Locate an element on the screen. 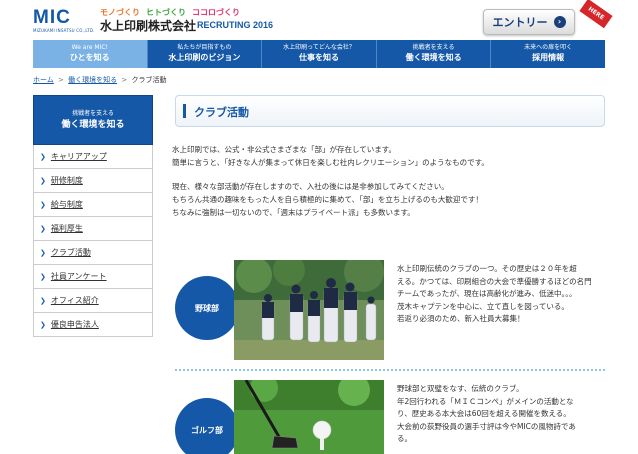  tagline-kokorozukuri: ココロづくり is located at coordinates (216, 12).